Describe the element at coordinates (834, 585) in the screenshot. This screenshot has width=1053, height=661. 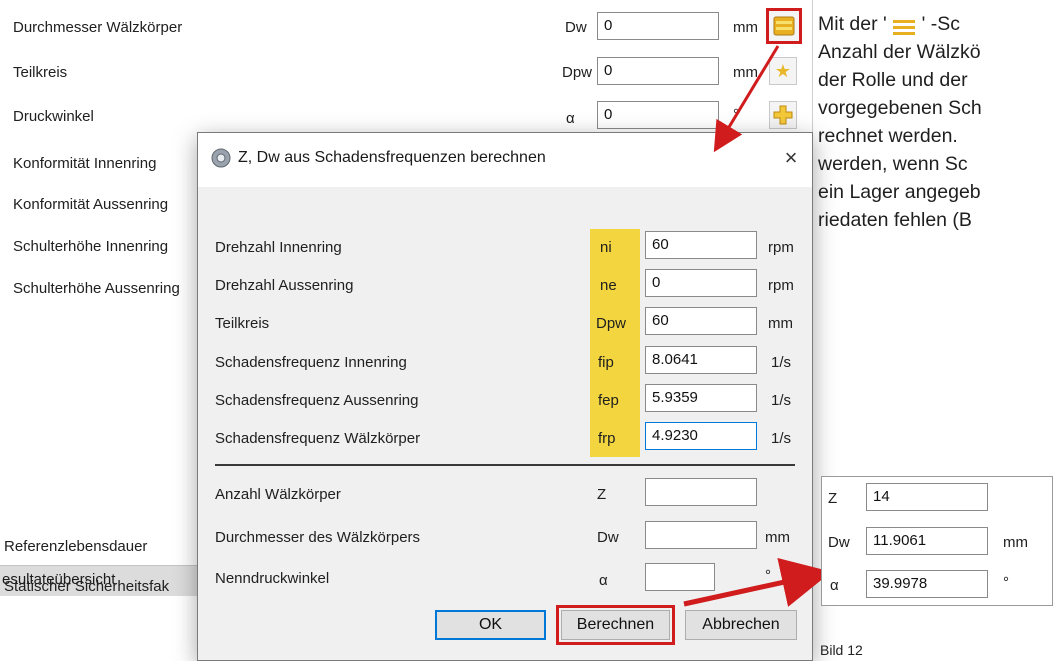
I see `result-symbol-alpha: α` at that location.